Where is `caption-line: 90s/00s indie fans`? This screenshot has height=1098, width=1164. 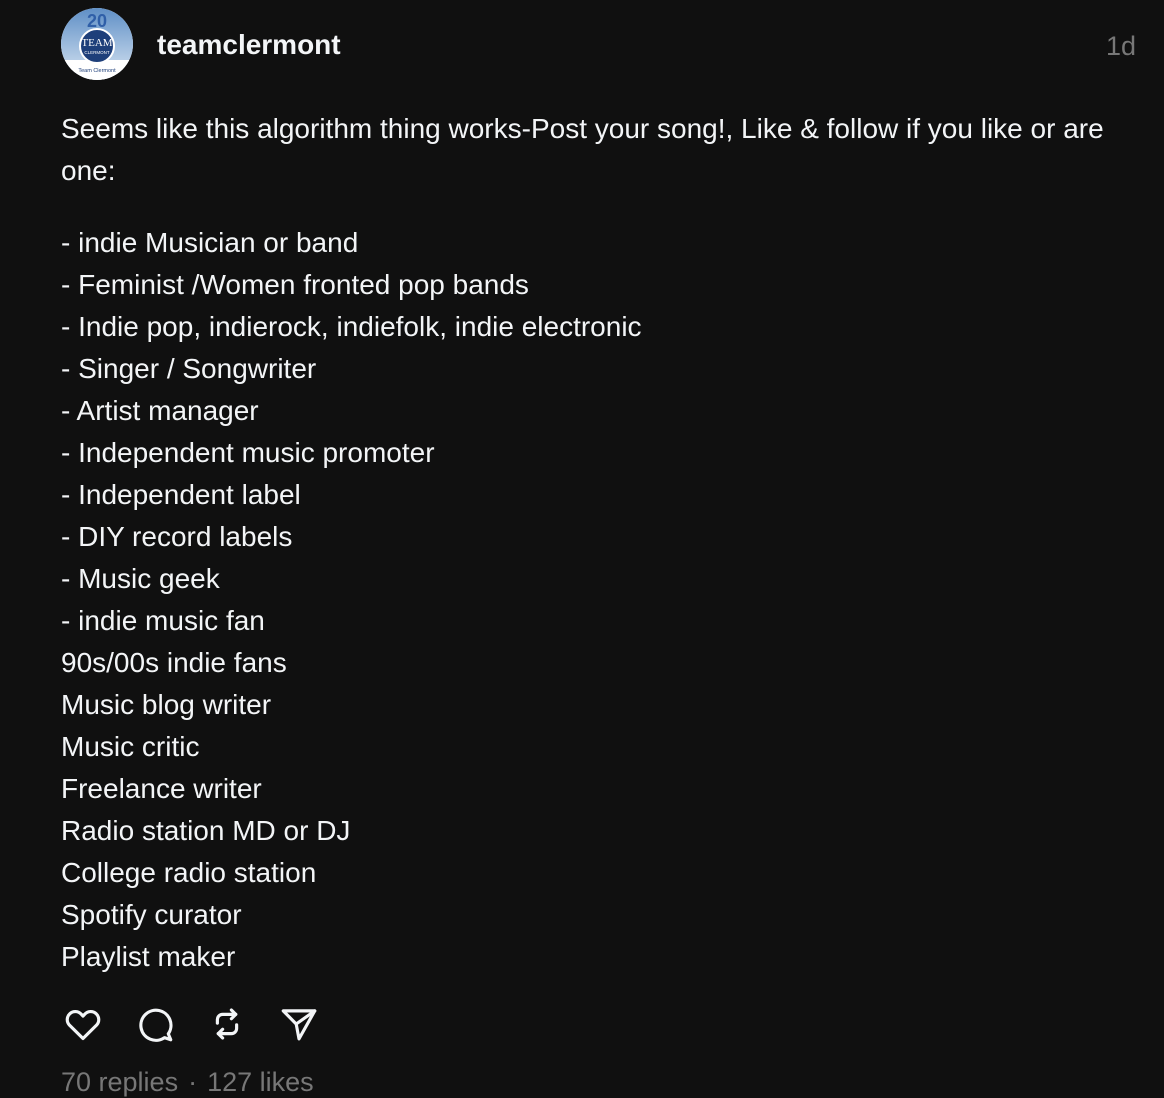
caption-line: 90s/00s indie fans is located at coordinates (174, 662).